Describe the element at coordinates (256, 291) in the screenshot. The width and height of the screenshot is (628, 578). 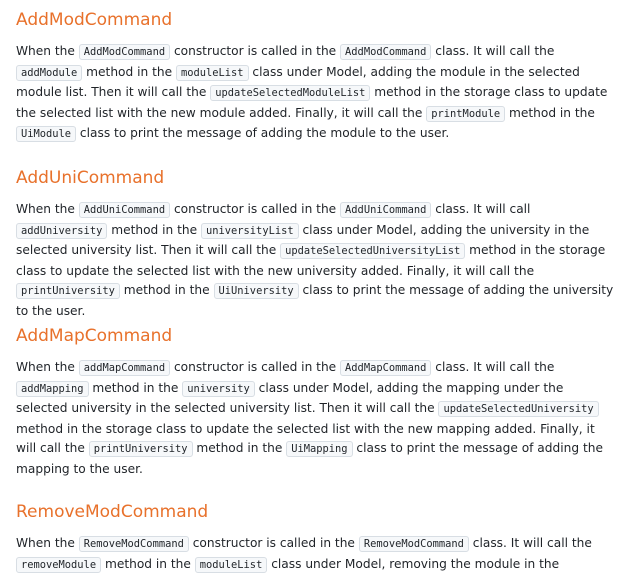
I see `inline-code: UiUniversity` at that location.